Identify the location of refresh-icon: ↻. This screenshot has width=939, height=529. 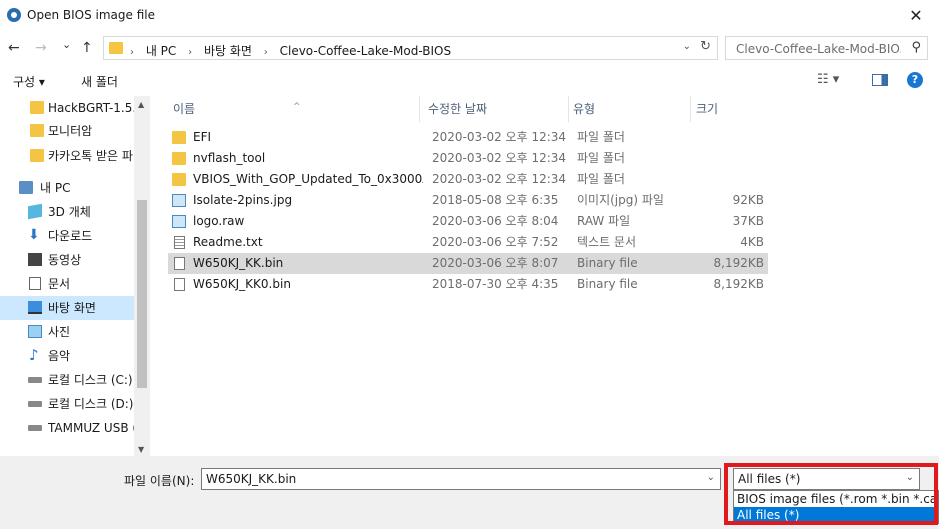
(705, 46).